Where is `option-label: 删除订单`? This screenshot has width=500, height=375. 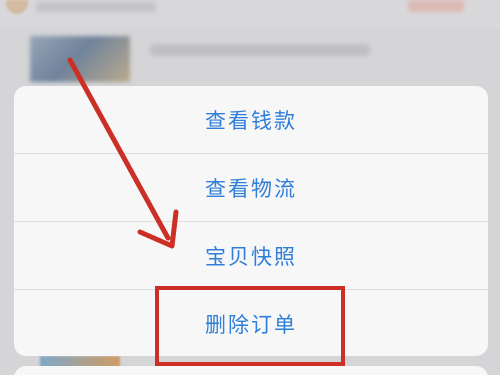 option-label: 删除订单 is located at coordinates (251, 324).